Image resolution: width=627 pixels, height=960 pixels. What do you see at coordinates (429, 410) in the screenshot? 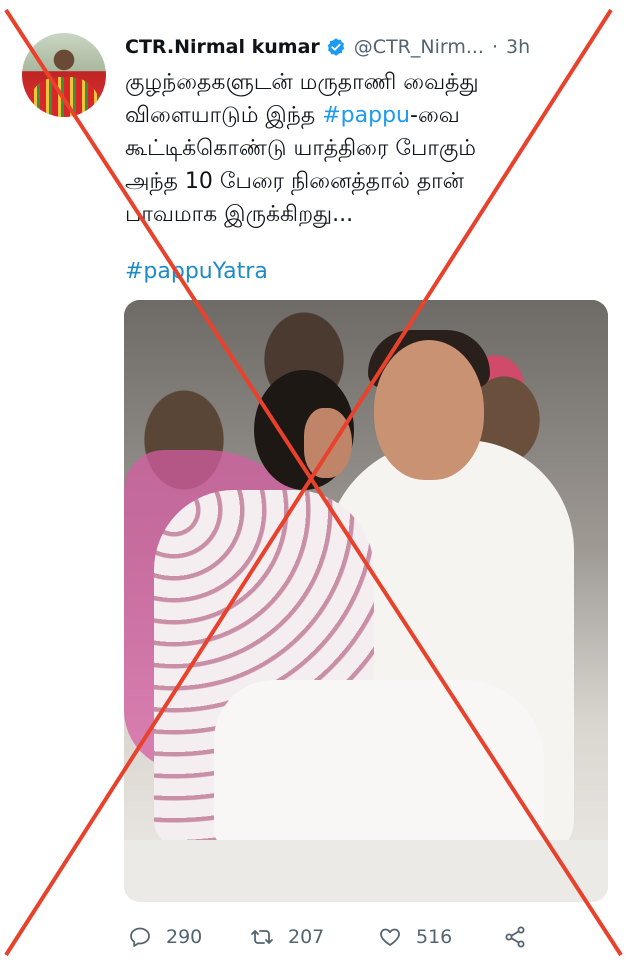
I see `photo-man-head` at bounding box center [429, 410].